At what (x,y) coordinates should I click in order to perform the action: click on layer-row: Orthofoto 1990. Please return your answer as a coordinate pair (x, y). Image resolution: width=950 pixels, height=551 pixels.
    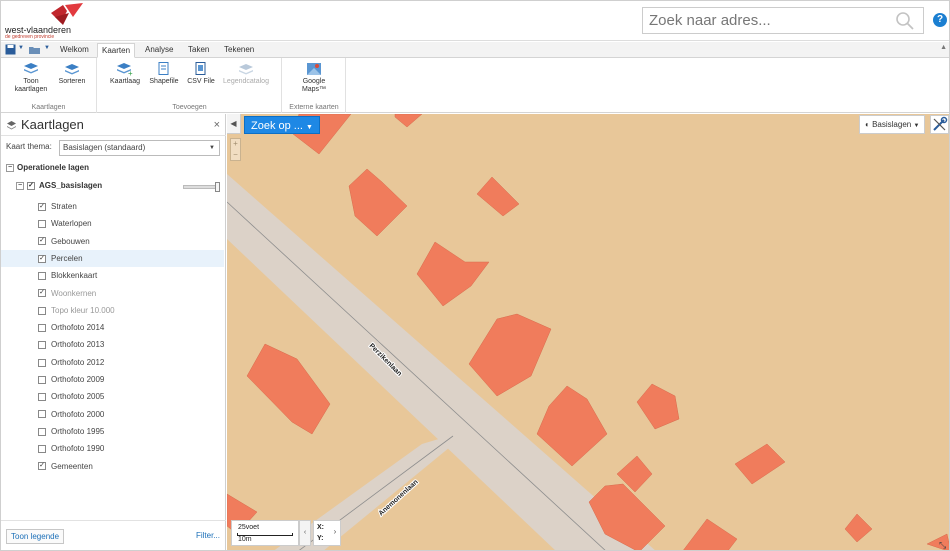
    Looking at the image, I should click on (112, 448).